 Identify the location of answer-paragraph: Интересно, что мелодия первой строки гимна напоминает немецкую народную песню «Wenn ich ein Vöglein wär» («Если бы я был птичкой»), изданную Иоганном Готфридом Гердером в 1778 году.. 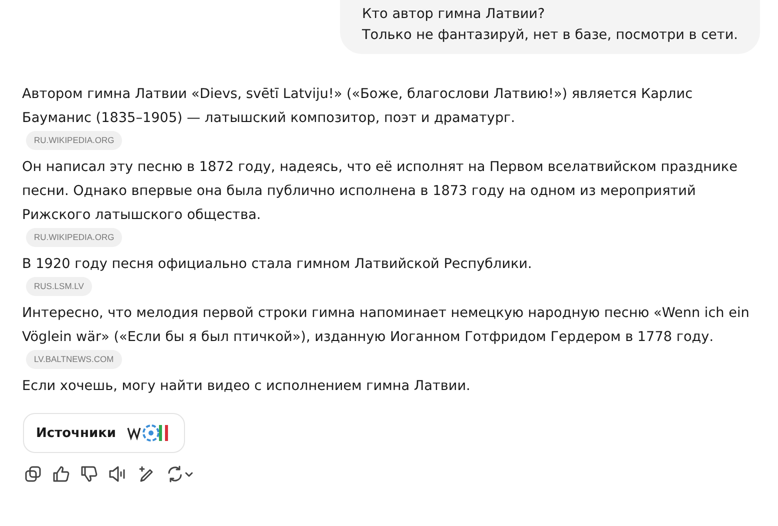
(386, 325).